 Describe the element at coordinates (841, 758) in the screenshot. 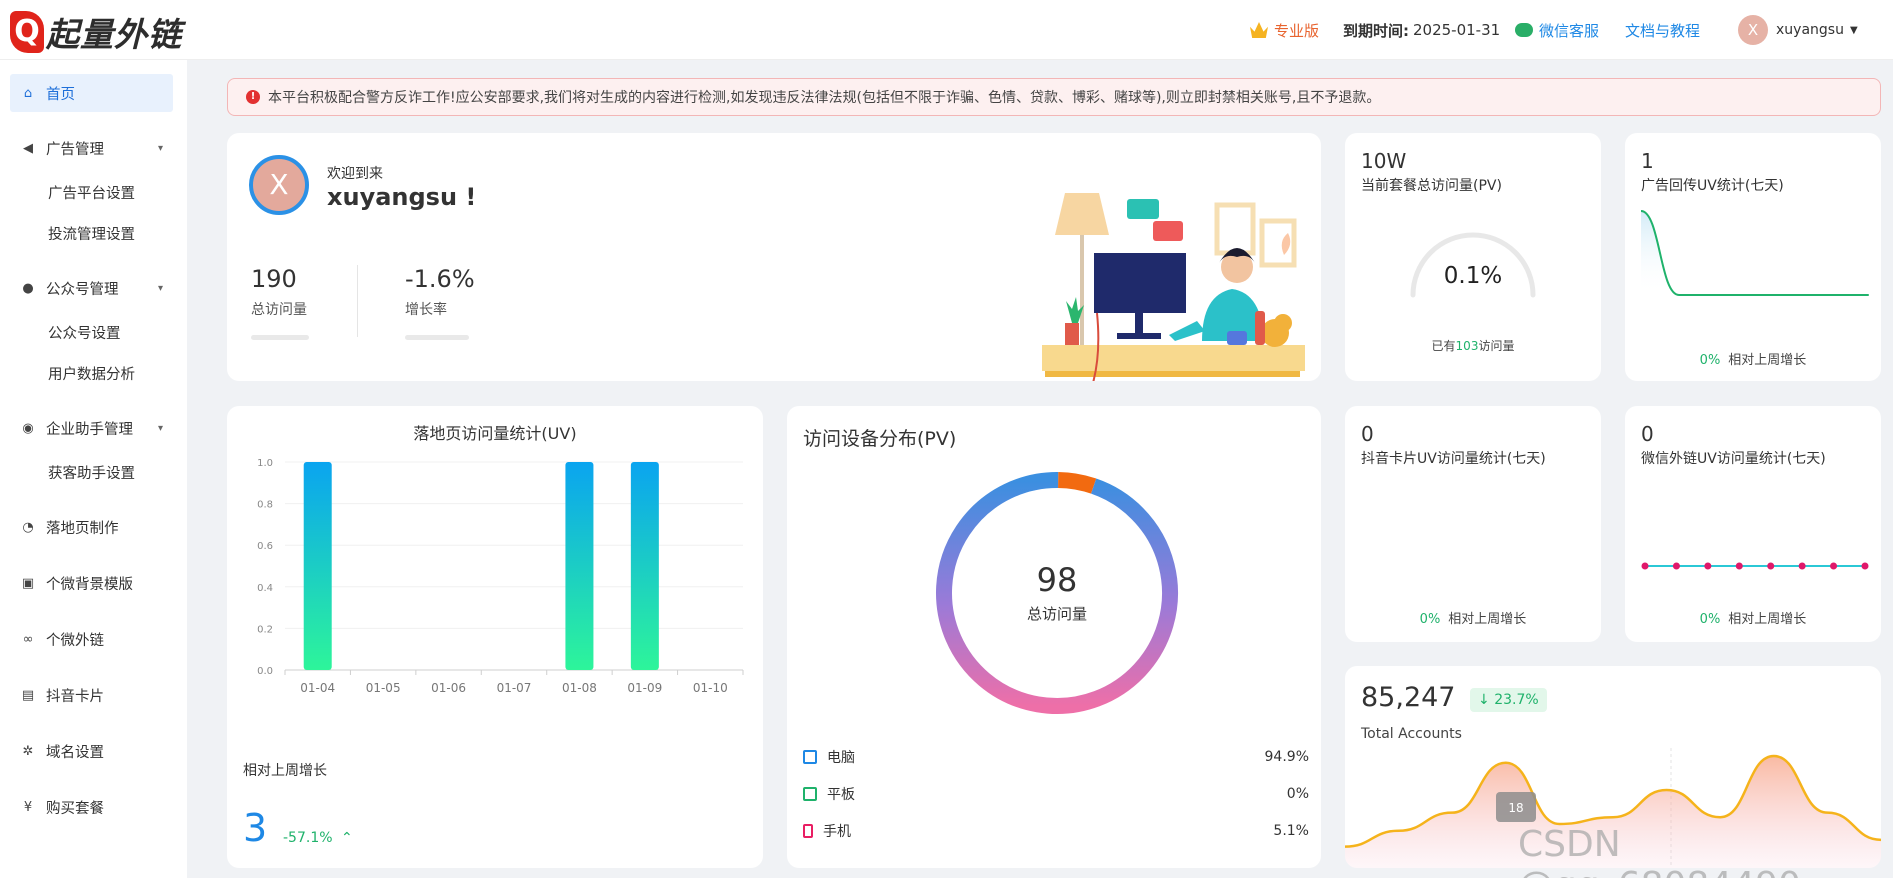

I see `device-name: 电脑` at that location.